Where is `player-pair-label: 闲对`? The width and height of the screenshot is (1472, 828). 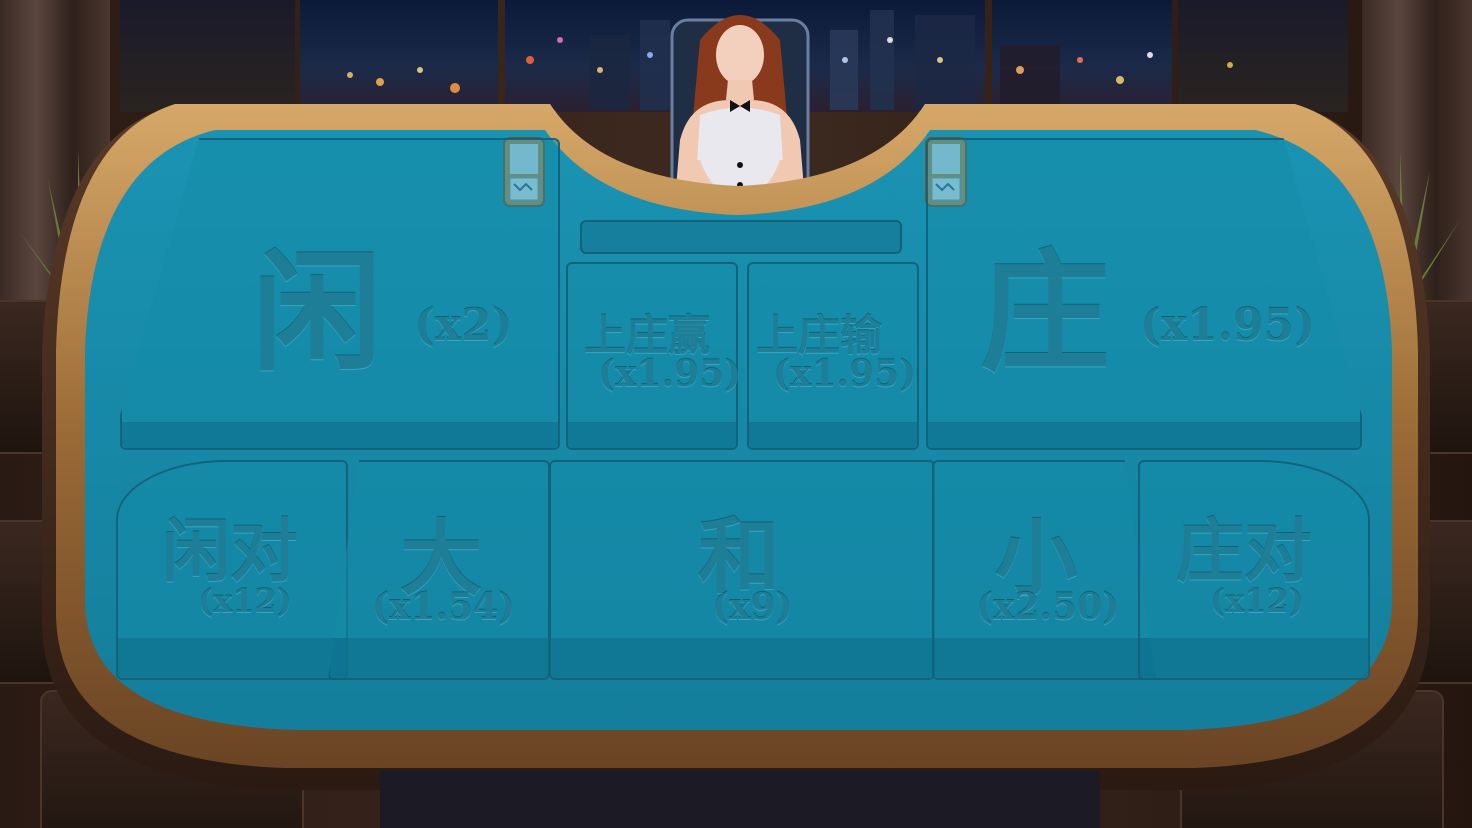 player-pair-label: 闲对 is located at coordinates (230, 552).